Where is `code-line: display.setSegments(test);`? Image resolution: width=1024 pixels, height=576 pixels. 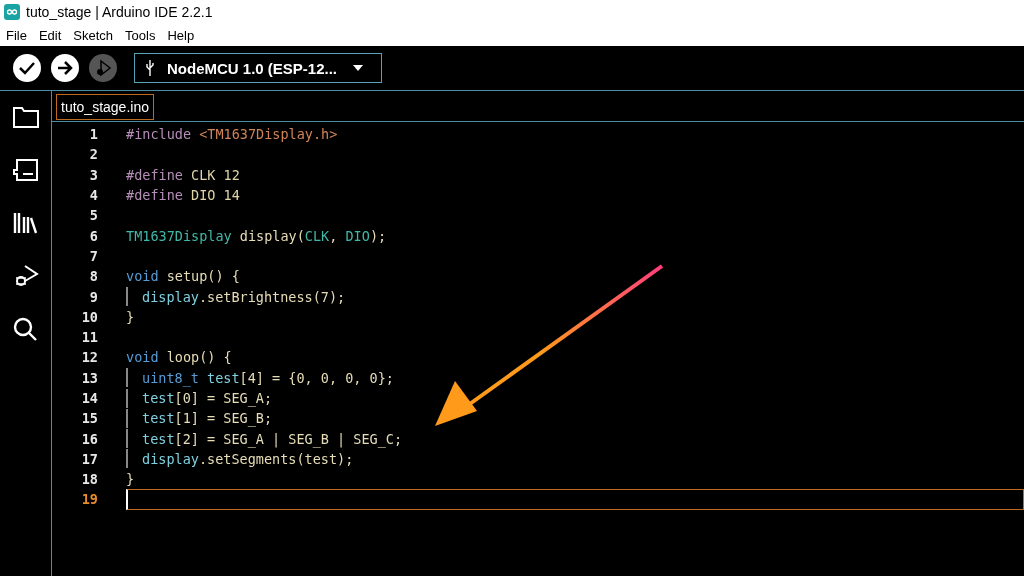 code-line: display.setSegments(test); is located at coordinates (248, 458).